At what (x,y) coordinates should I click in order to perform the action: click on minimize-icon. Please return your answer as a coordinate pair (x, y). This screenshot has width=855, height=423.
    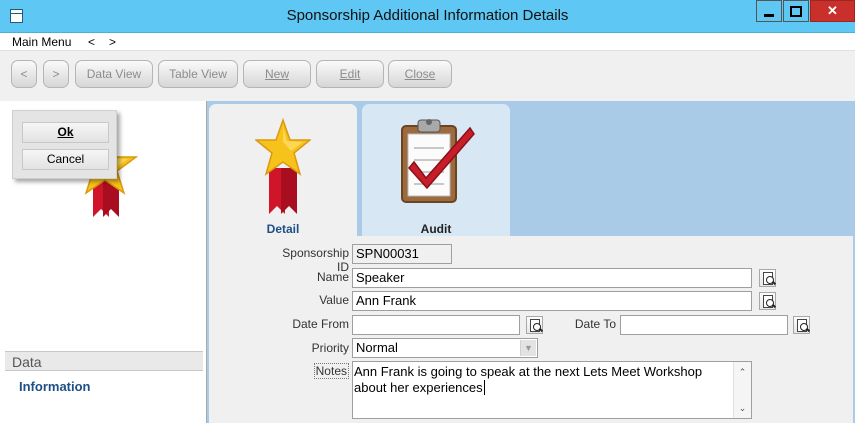
    Looking at the image, I should click on (769, 15).